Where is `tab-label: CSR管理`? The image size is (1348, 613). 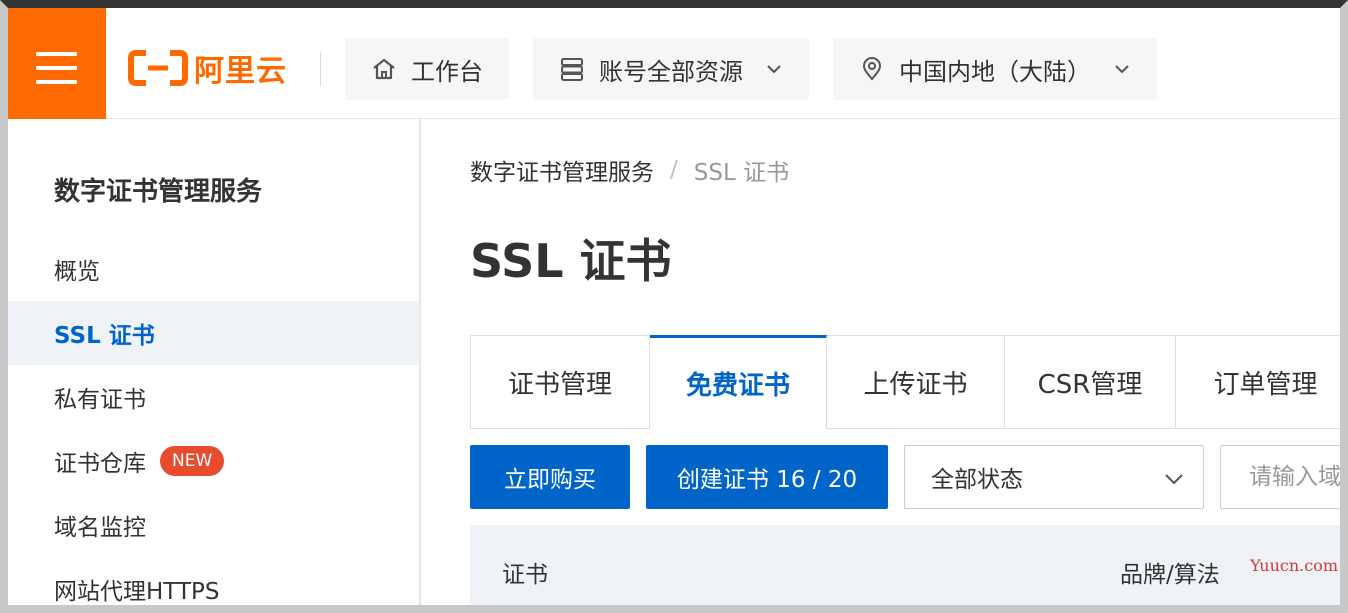 tab-label: CSR管理 is located at coordinates (1090, 384).